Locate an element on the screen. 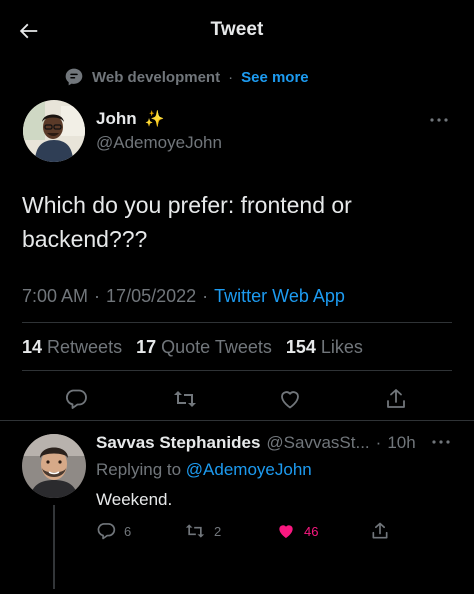 The width and height of the screenshot is (474, 594). author-name-row: John ✨ is located at coordinates (130, 119).